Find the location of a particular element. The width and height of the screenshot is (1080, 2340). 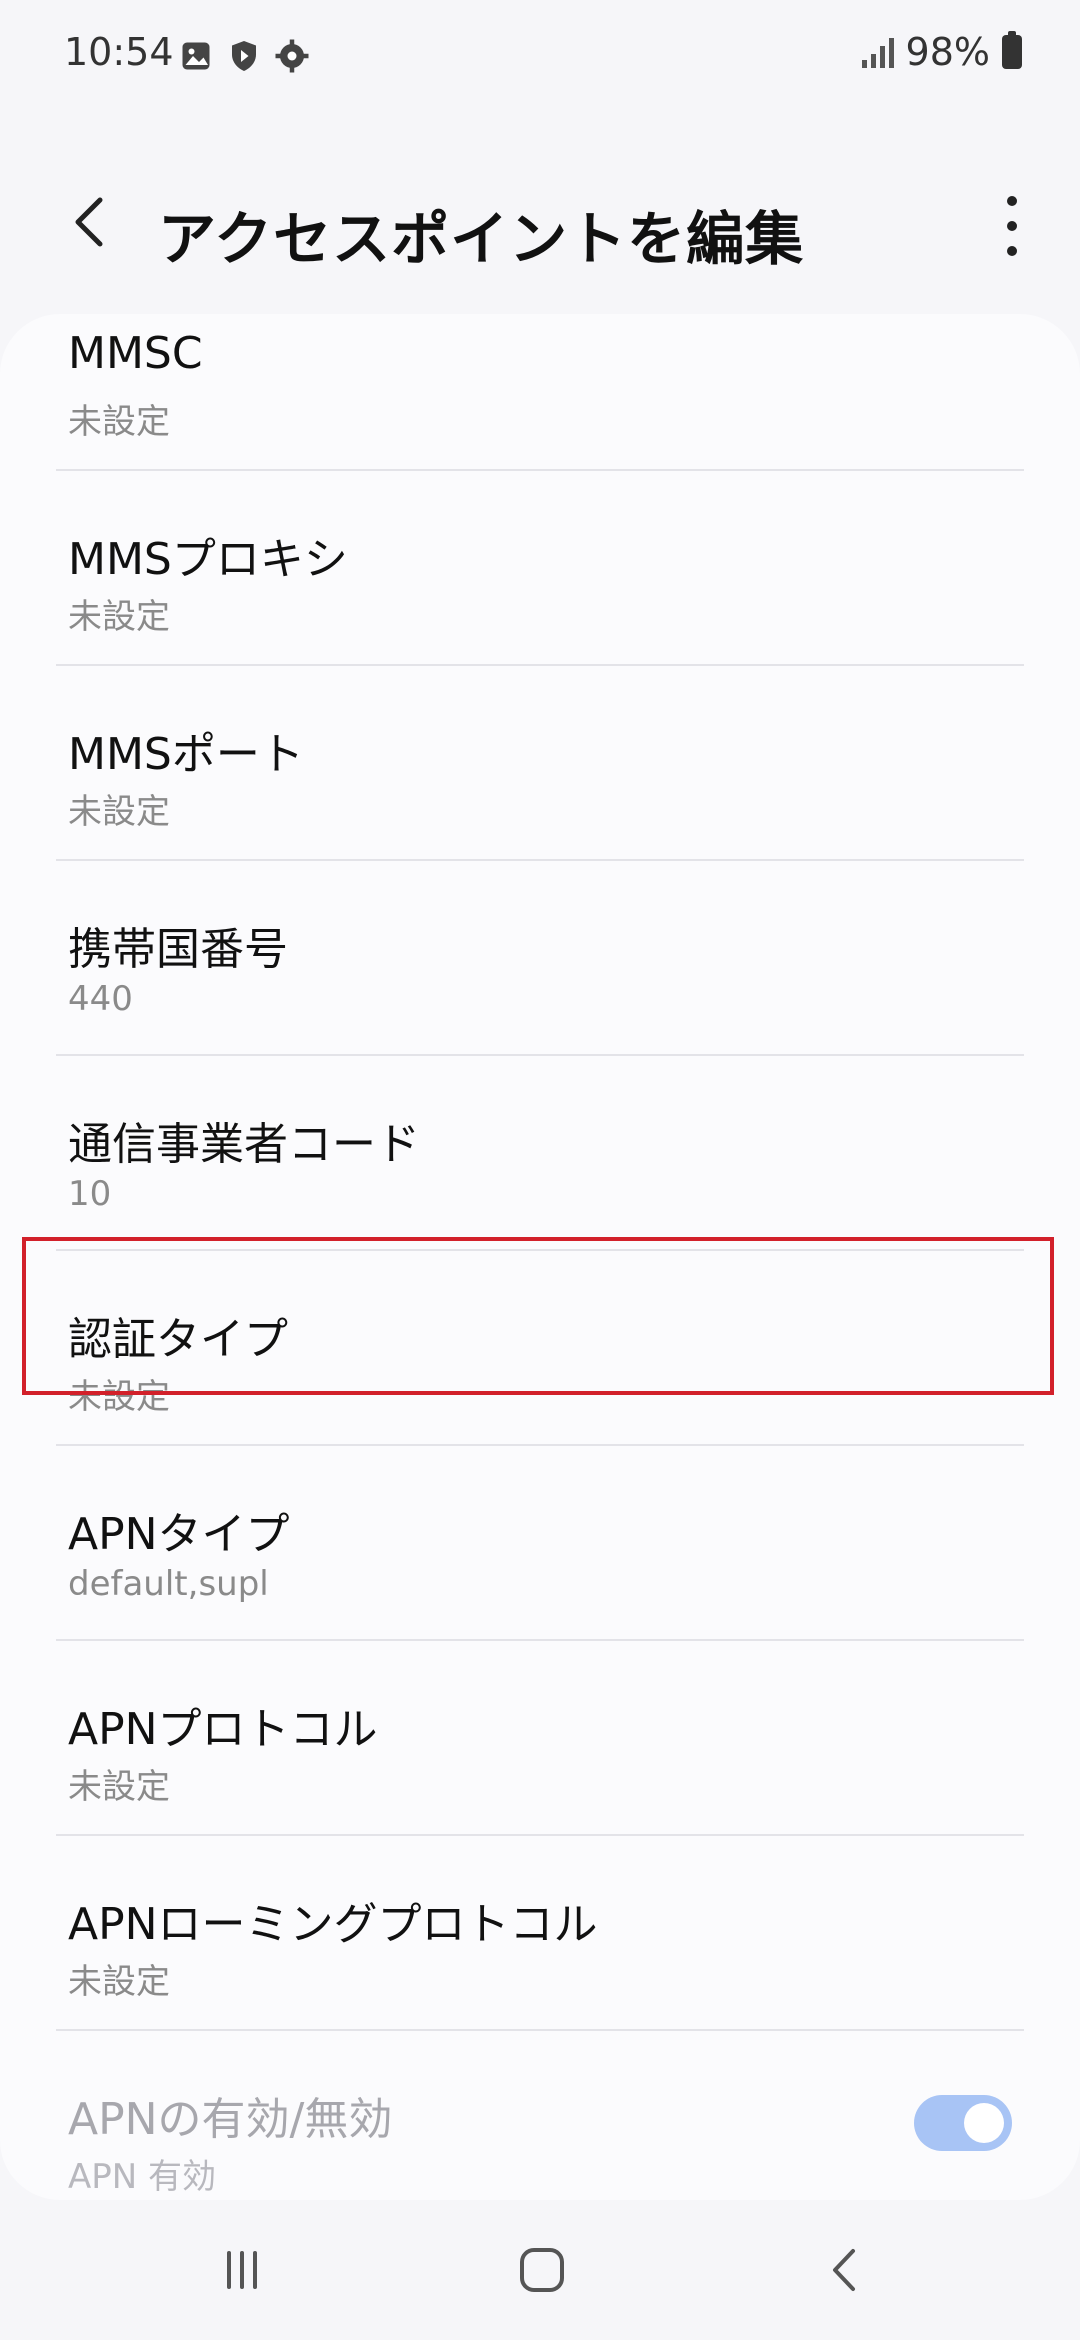

gear-icon is located at coordinates (292, 56).